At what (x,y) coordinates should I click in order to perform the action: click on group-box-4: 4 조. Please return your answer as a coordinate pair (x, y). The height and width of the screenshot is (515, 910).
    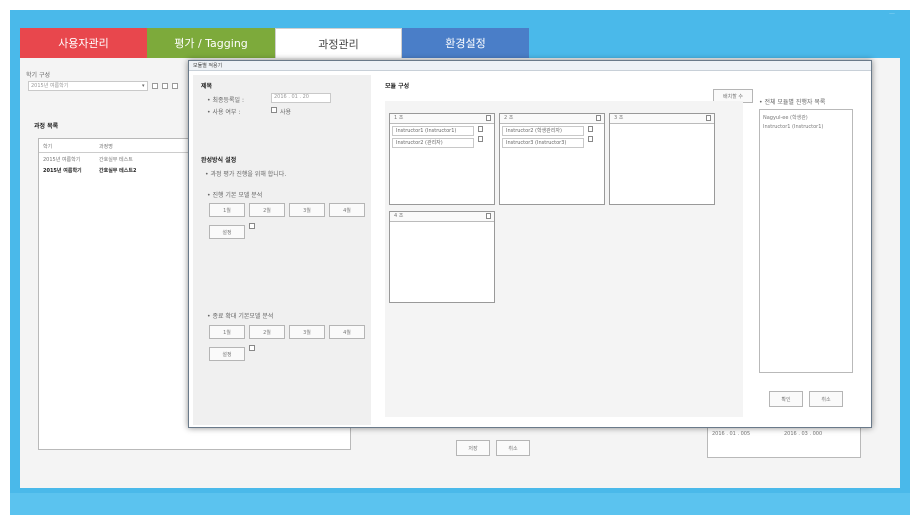
    Looking at the image, I should click on (442, 257).